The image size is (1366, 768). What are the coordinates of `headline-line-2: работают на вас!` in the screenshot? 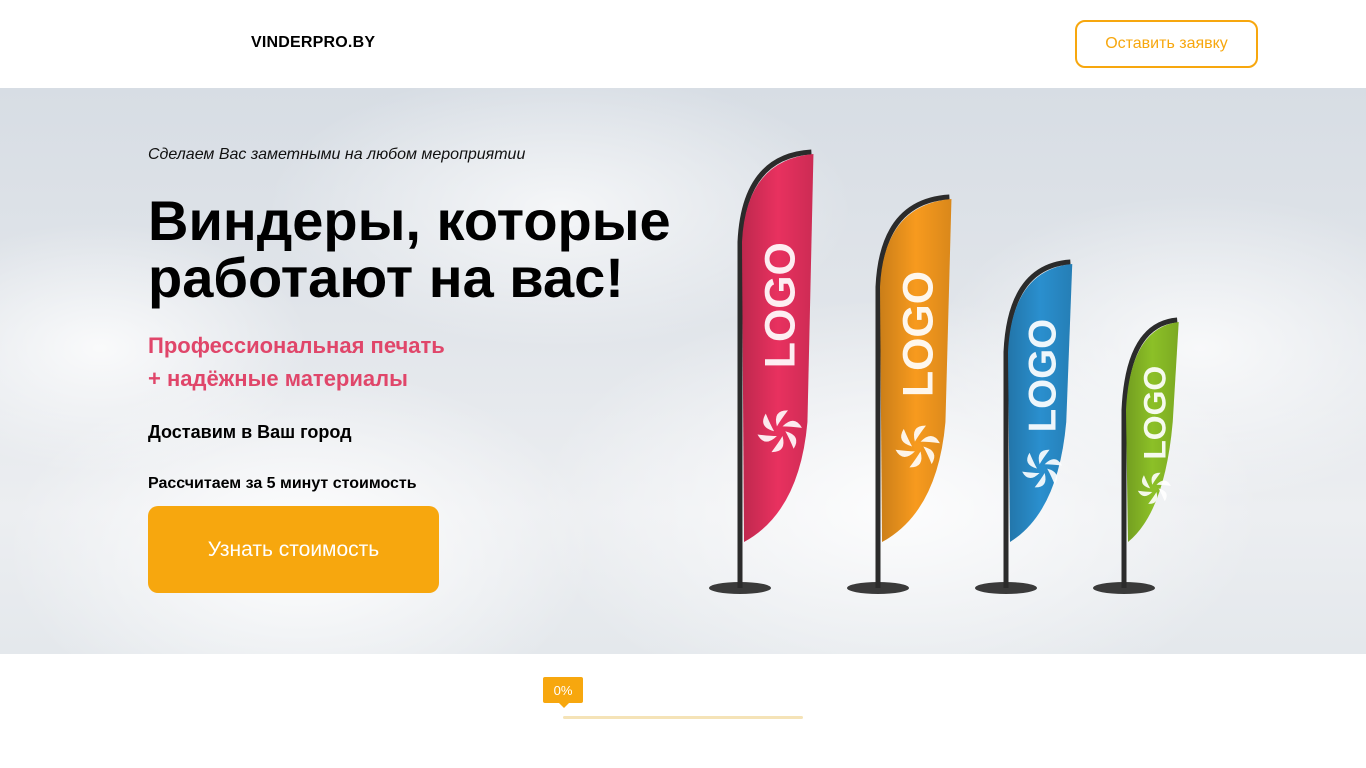 It's located at (386, 277).